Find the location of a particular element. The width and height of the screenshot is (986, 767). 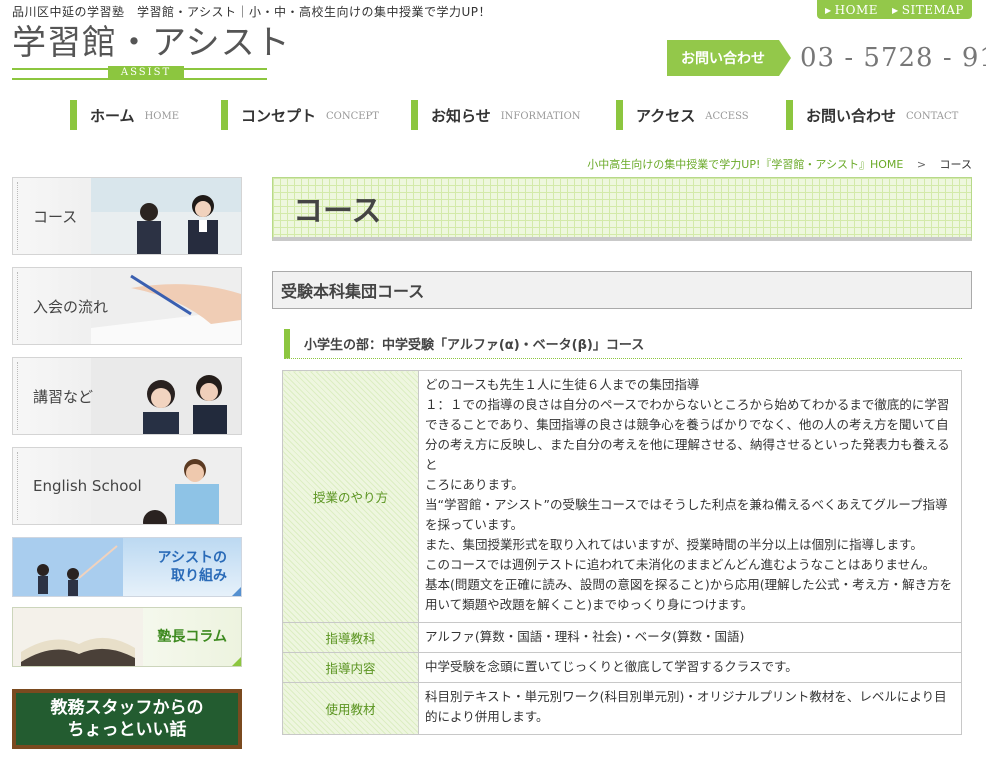

sidebar-item-label: コース is located at coordinates (55, 216).